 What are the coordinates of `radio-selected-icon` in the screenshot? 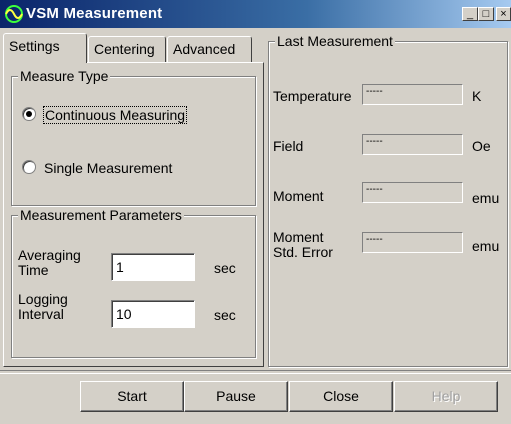 It's located at (29, 114).